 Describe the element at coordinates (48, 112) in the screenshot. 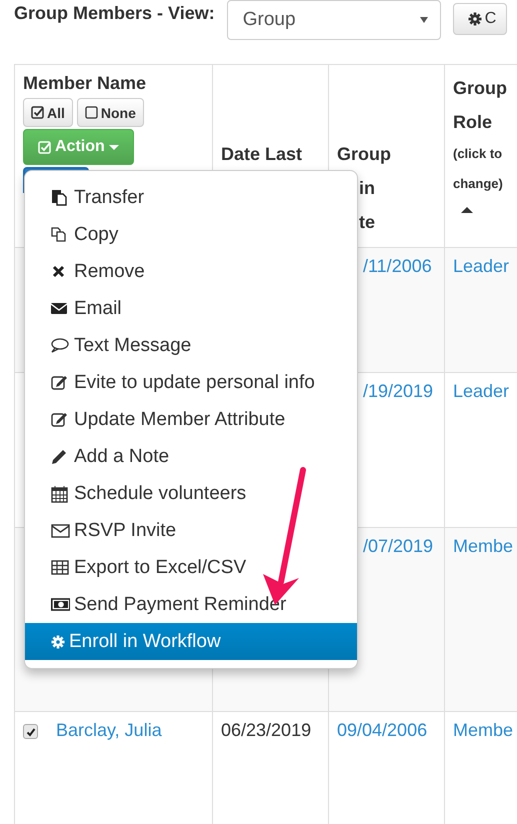

I see `select-all-button: All` at that location.